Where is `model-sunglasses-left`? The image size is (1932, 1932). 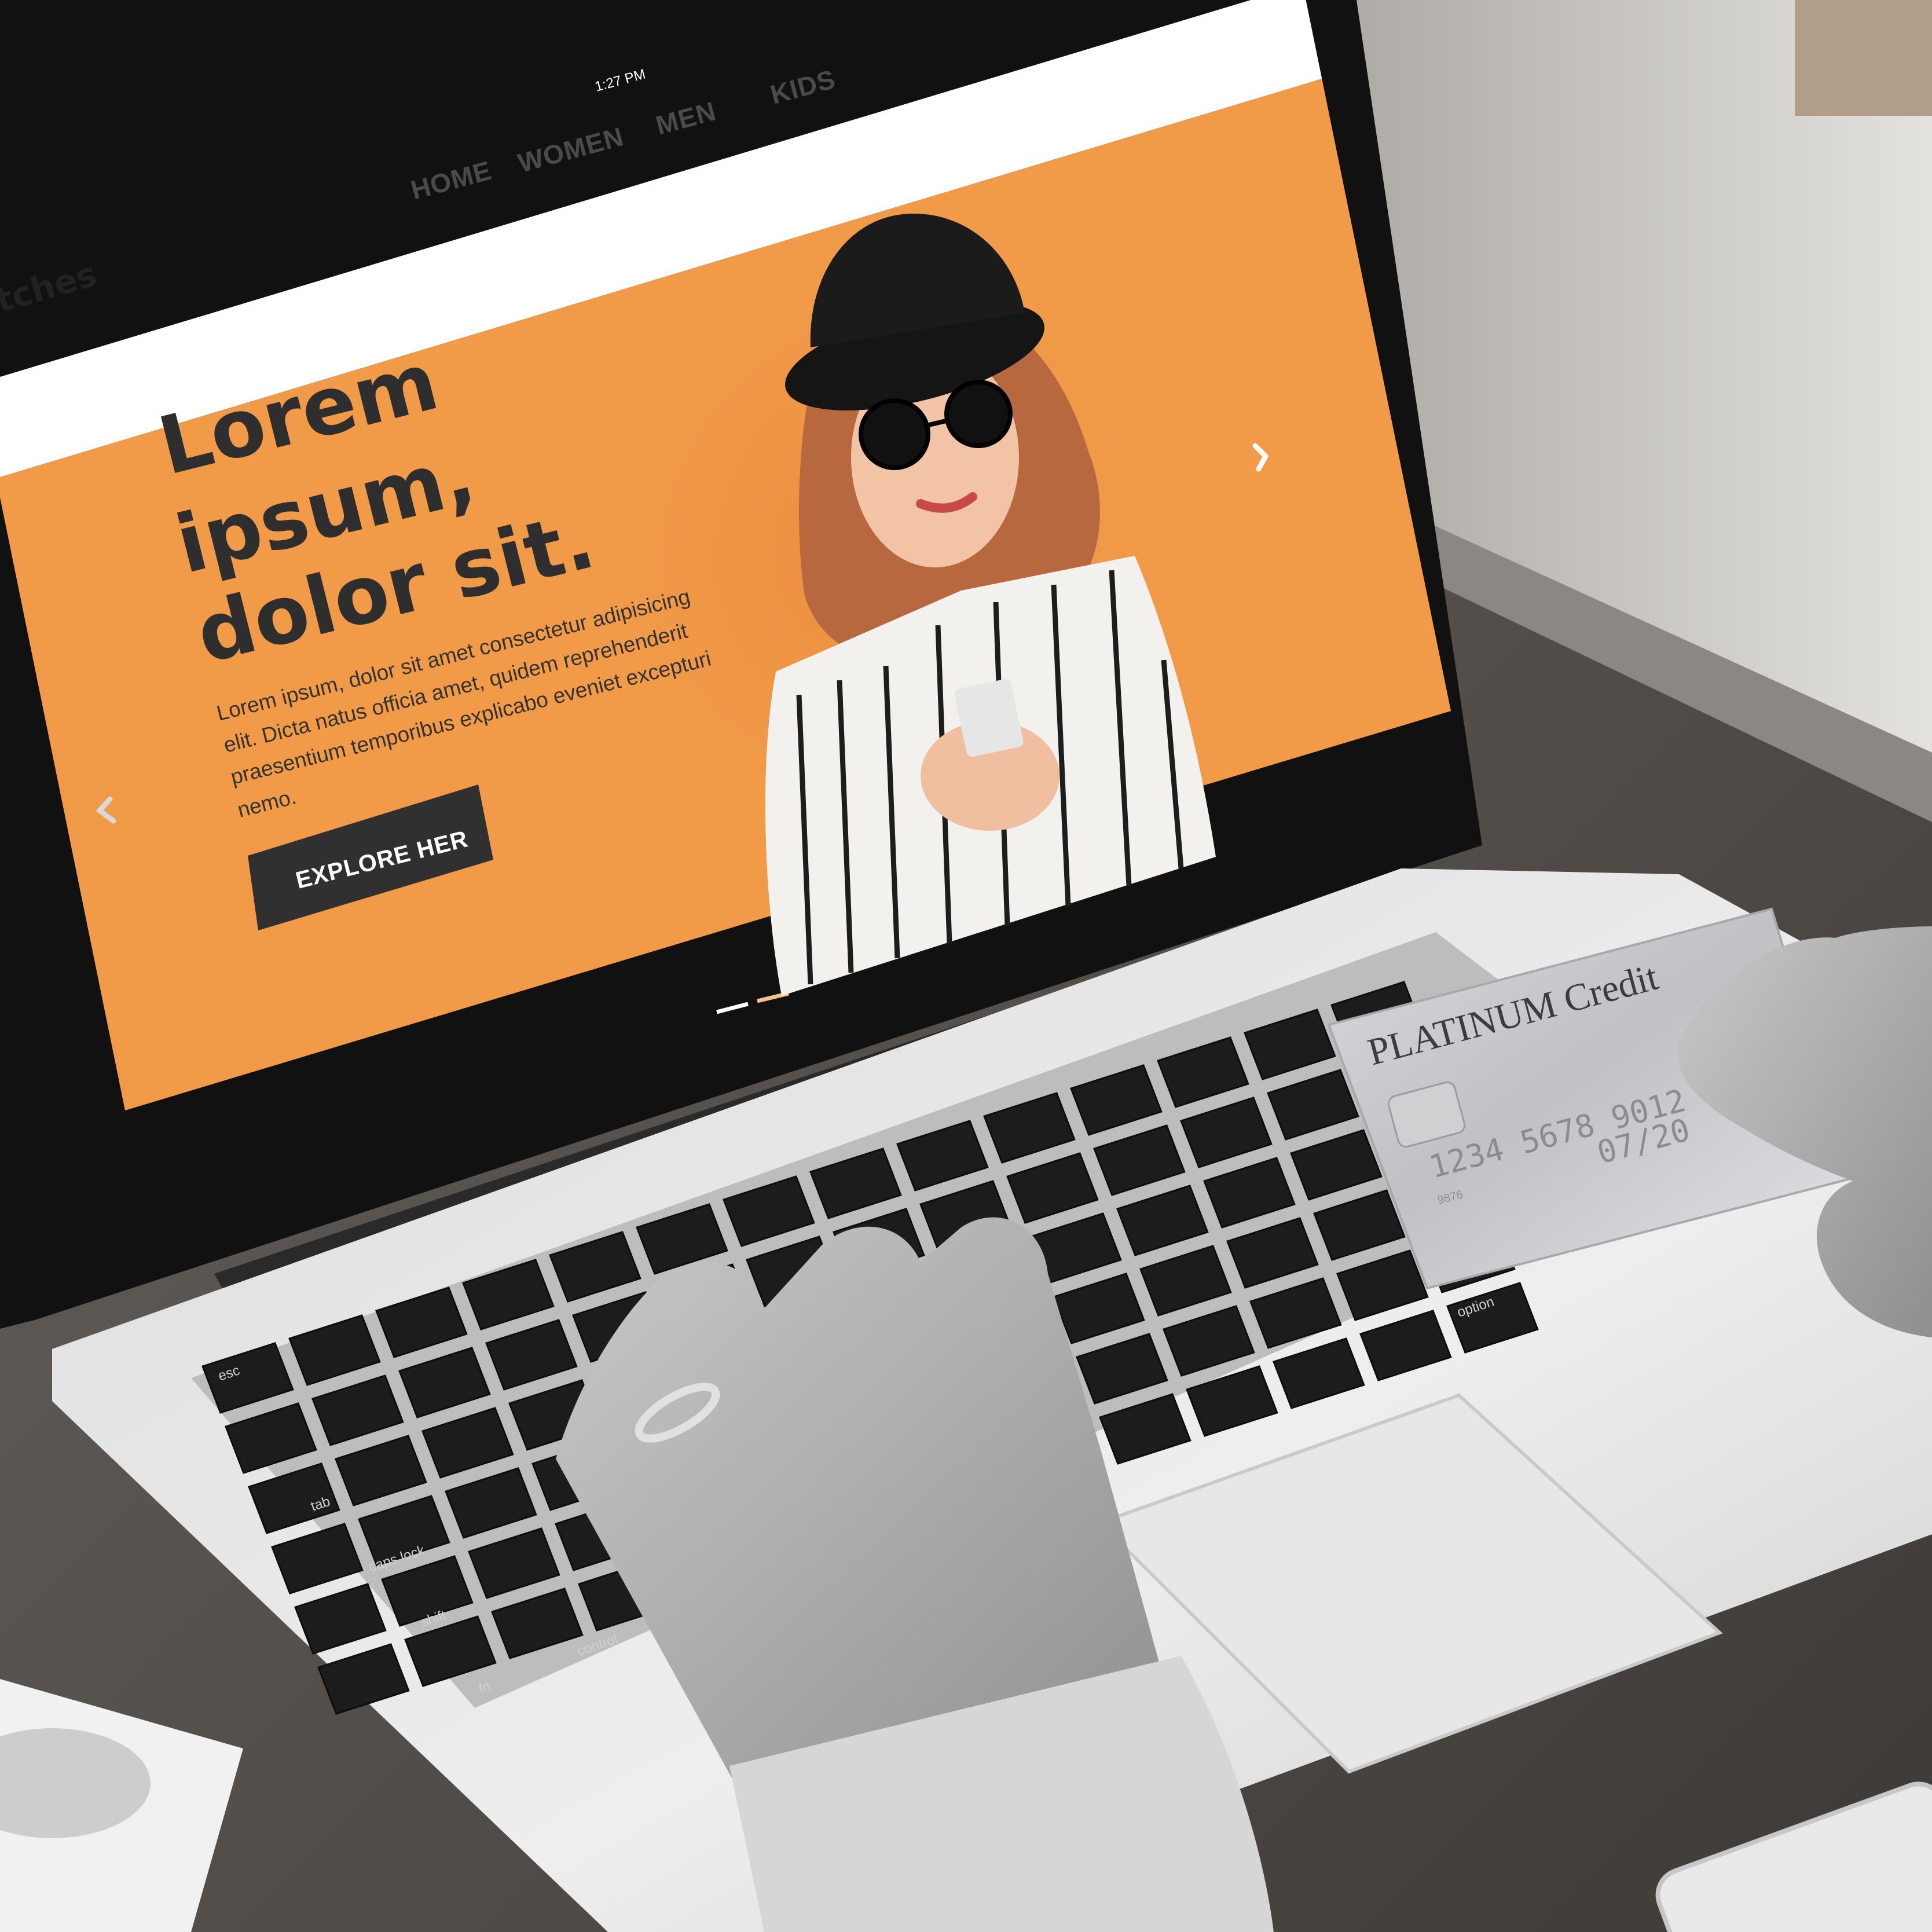 model-sunglasses-left is located at coordinates (894, 434).